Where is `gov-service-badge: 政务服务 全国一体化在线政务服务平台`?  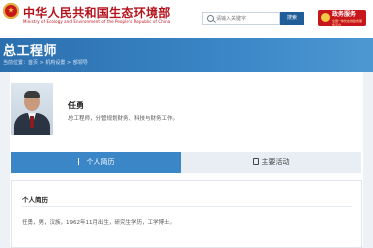 gov-service-badge: 政务服务 全国一体化在线政务服务平台 is located at coordinates (342, 18).